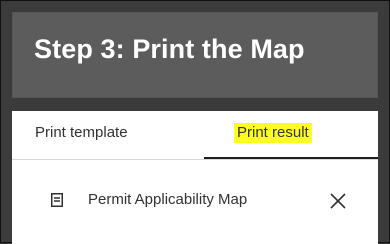 Image resolution: width=390 pixels, height=244 pixels. Describe the element at coordinates (273, 133) in the screenshot. I see `tab-print-result-label: Print result` at that location.